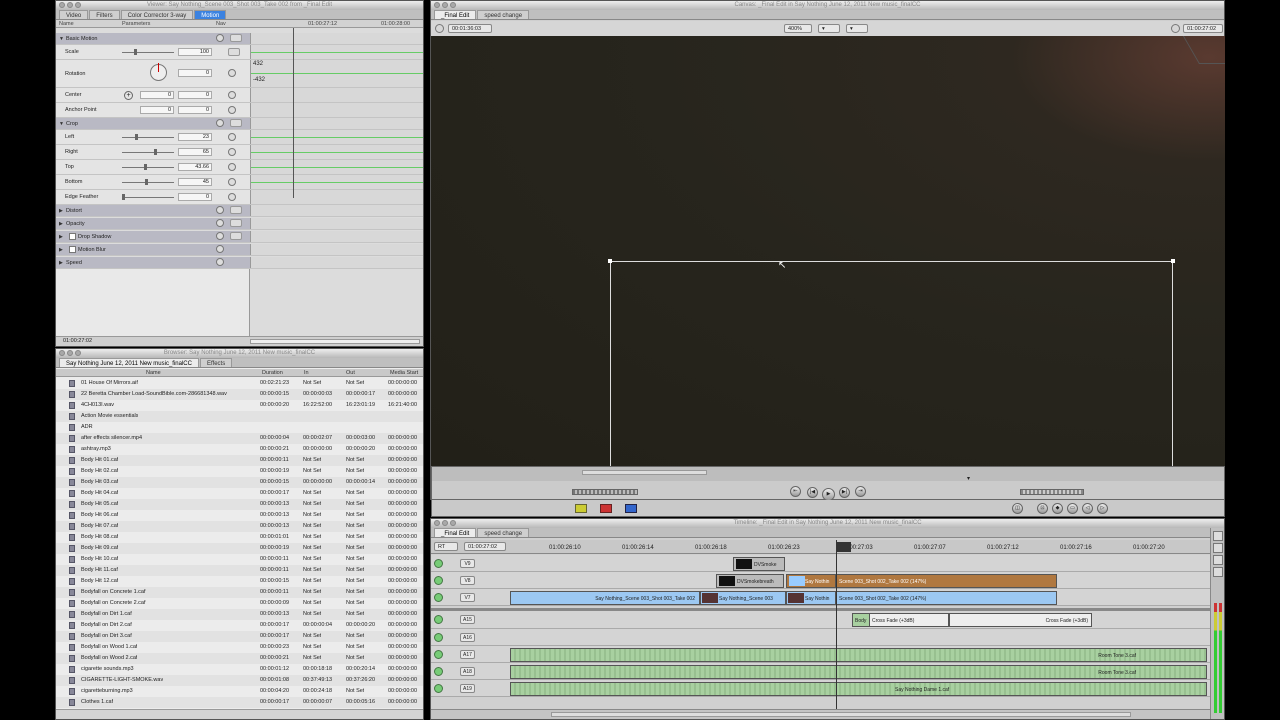 The width and height of the screenshot is (1280, 720). Describe the element at coordinates (158, 72) in the screenshot. I see `rotation-dial` at that location.